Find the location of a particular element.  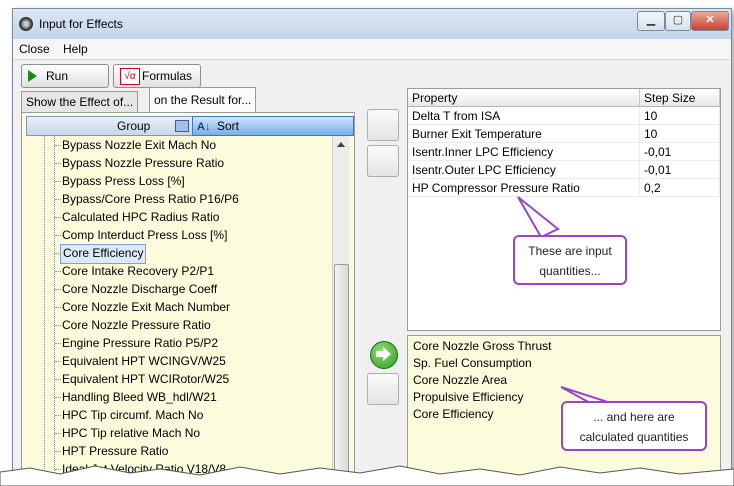

property-cell: HP Compressor Pressure Ratio is located at coordinates (524, 188).